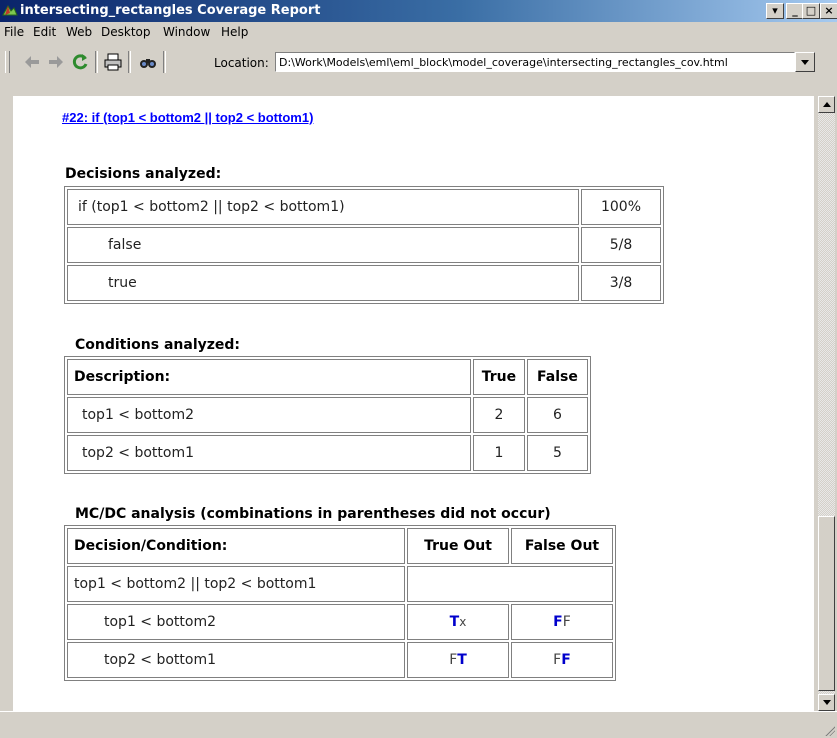 This screenshot has width=837, height=738. I want to click on decision-outcome-value: 5/8, so click(621, 245).